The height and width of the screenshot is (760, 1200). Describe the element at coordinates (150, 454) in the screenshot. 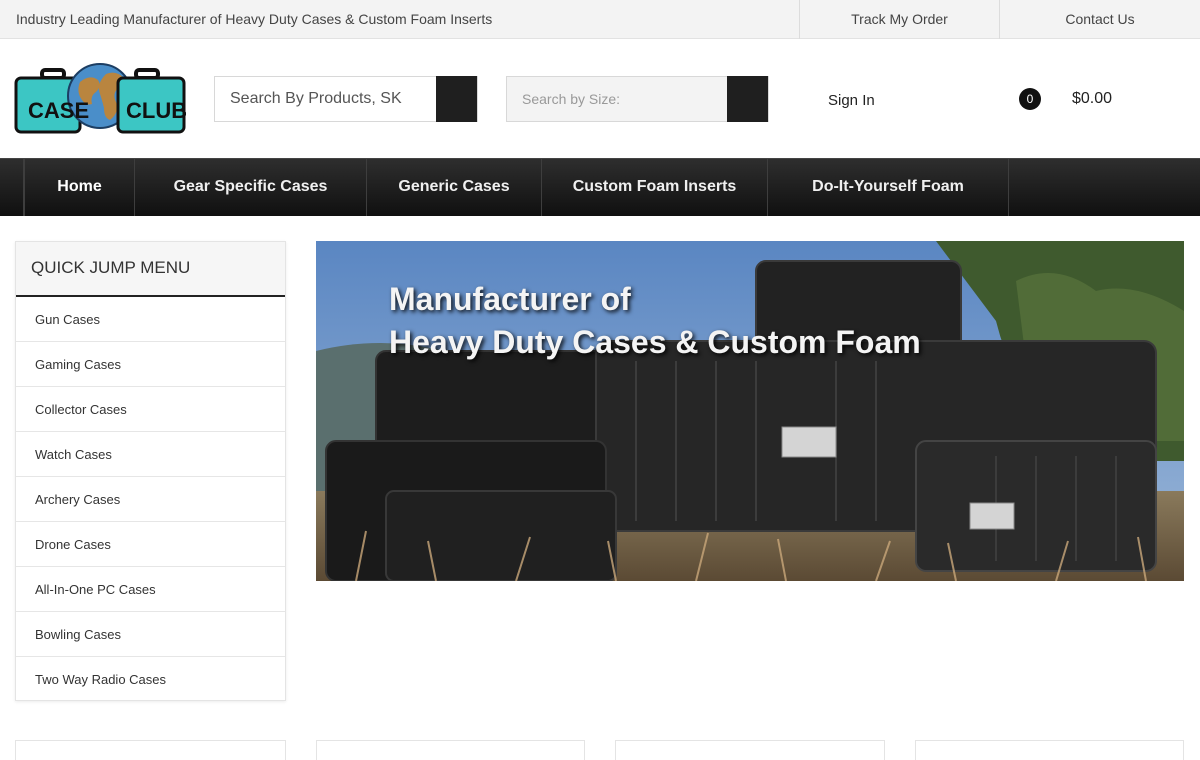

I see `sidebar-link-watch-cases: Watch Cases` at that location.